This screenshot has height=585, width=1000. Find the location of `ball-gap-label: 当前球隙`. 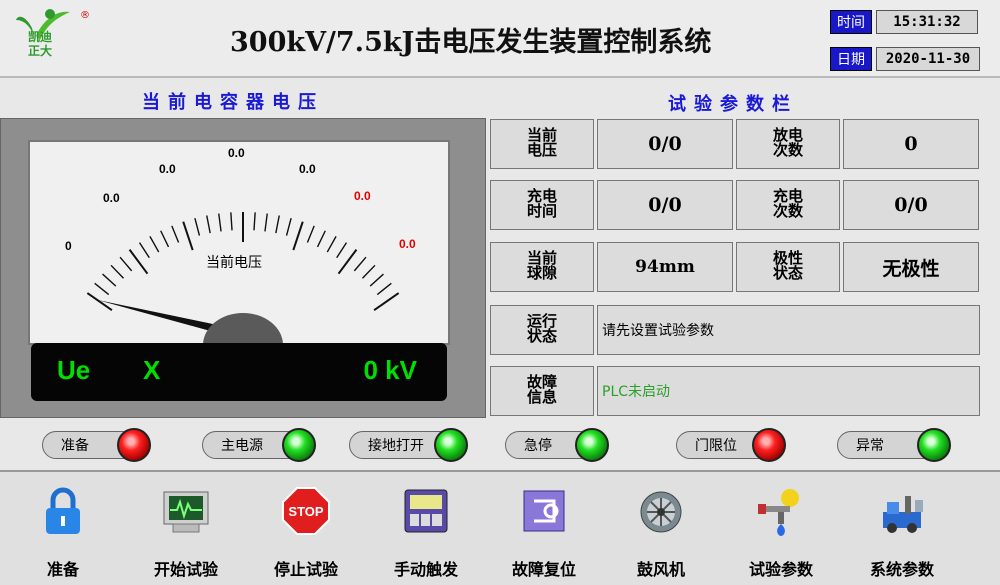

ball-gap-label: 当前球隙 is located at coordinates (542, 267).